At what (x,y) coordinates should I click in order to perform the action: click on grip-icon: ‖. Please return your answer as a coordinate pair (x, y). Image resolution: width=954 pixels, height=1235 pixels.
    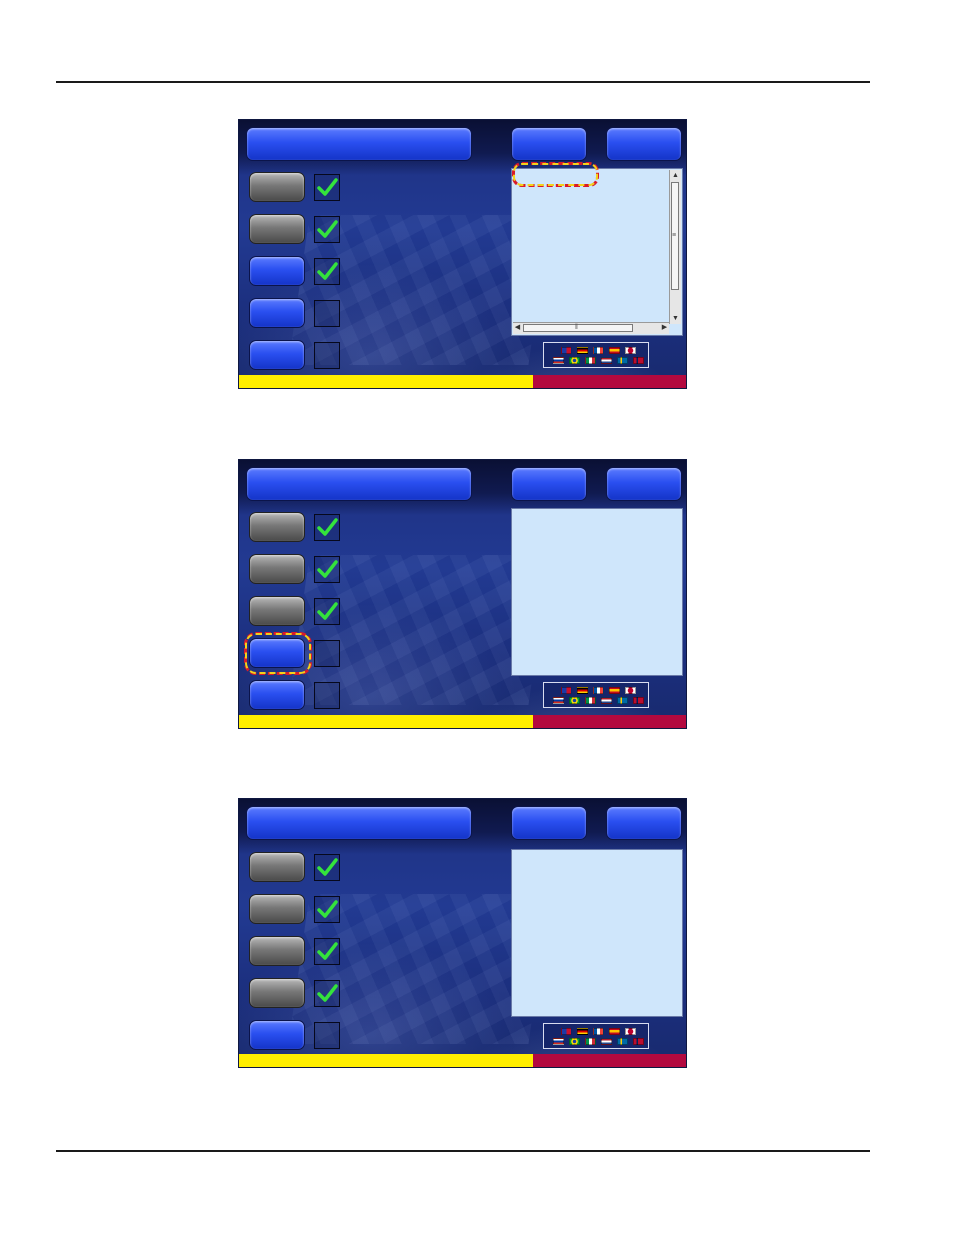
    Looking at the image, I should click on (576, 327).